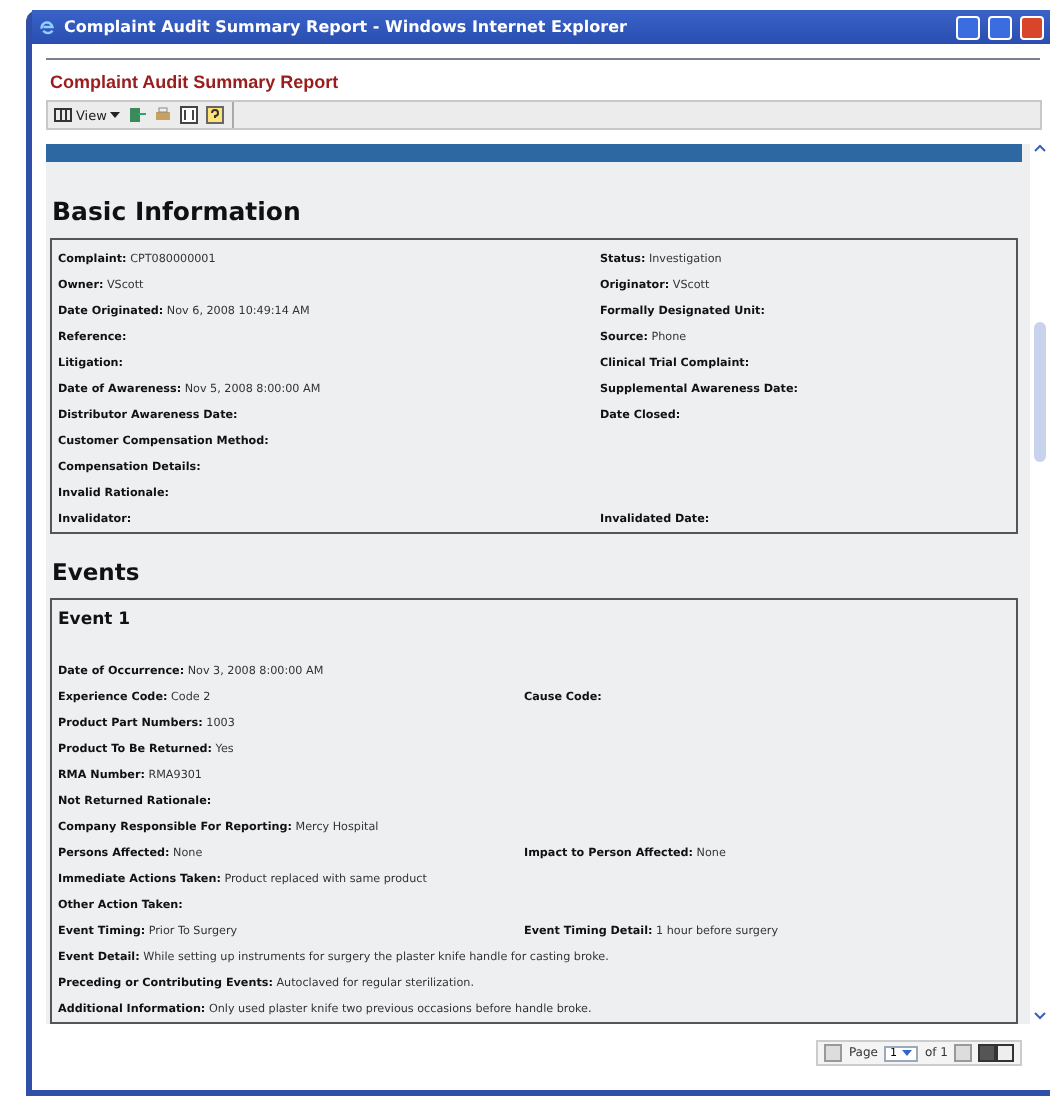 Image resolution: width=1050 pixels, height=1100 pixels. What do you see at coordinates (996, 1053) in the screenshot?
I see `layout-toggle-icon` at bounding box center [996, 1053].